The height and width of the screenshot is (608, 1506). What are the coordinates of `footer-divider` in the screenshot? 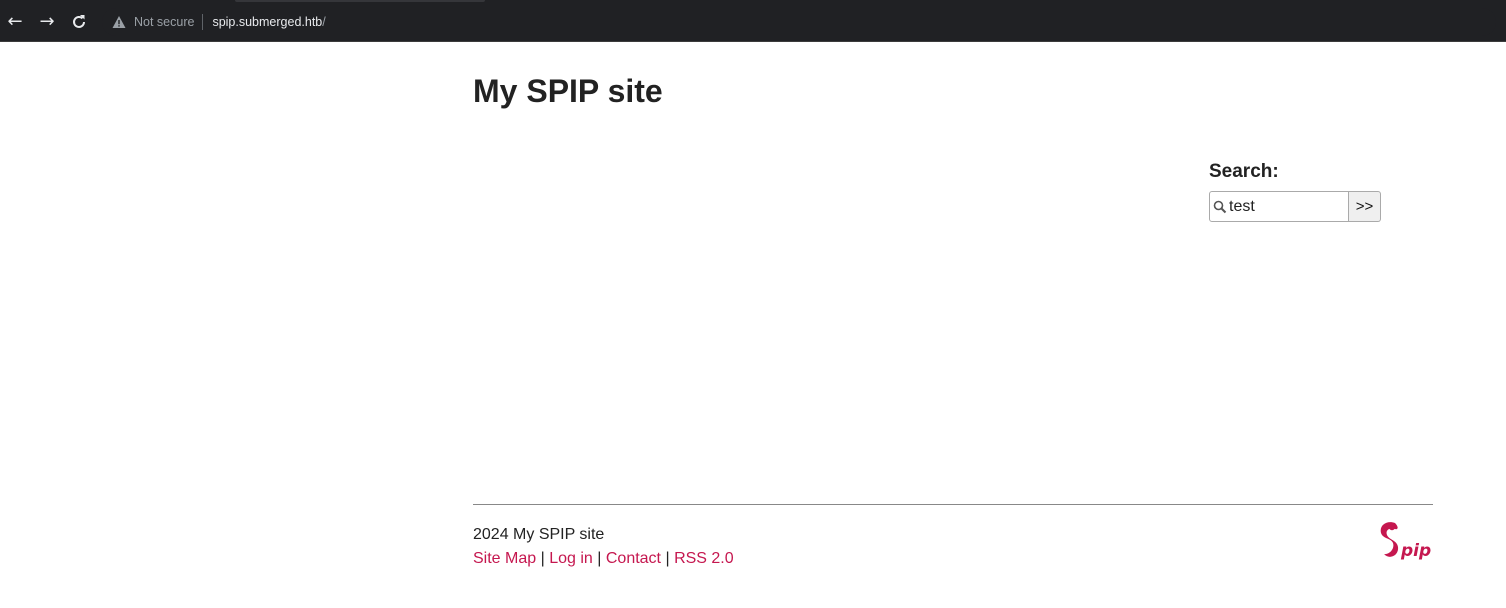 It's located at (953, 504).